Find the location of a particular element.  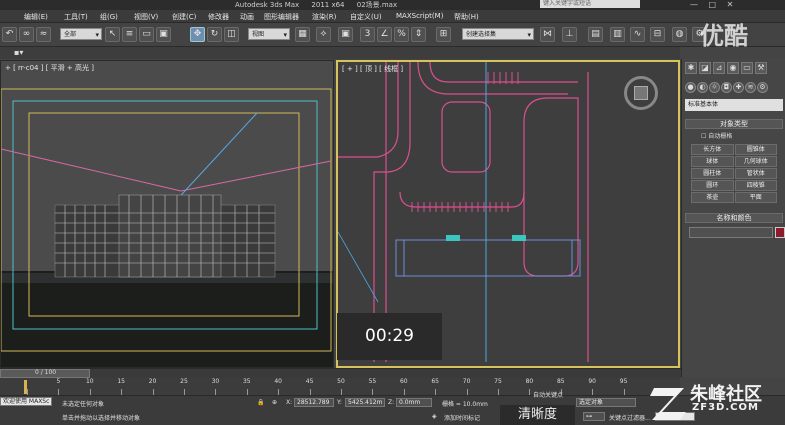

hierarchy-tab-icon: ⊿ is located at coordinates (719, 68).